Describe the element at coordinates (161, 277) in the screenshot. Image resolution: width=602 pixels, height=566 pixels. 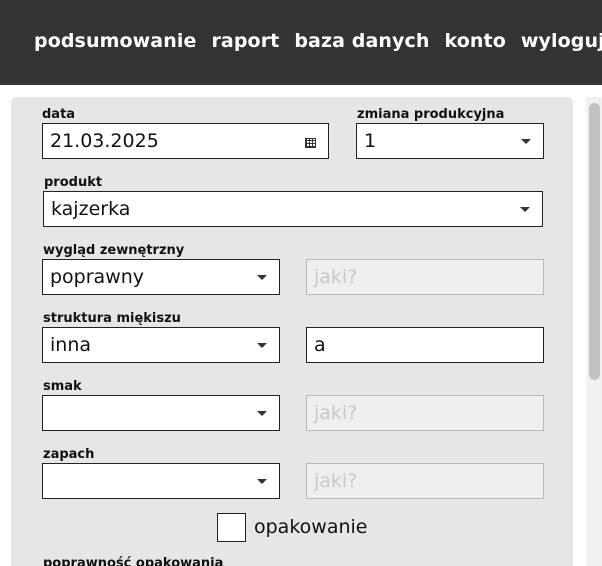
I see `appearance-select: poprawny` at that location.